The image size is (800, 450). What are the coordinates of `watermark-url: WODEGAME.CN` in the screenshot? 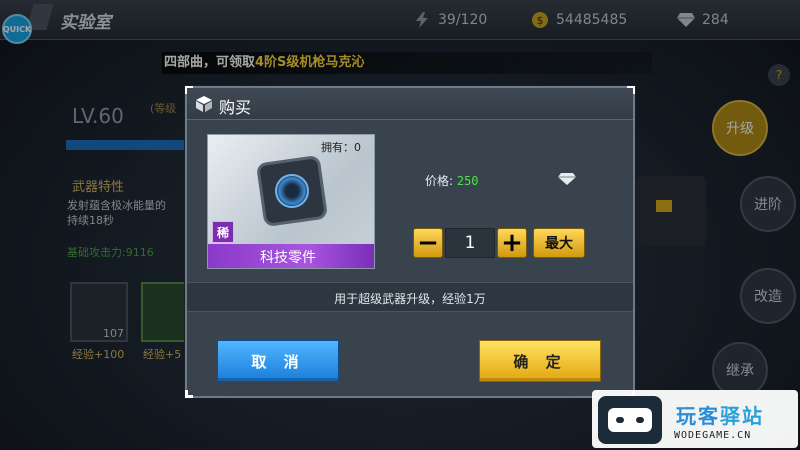 It's located at (713, 435).